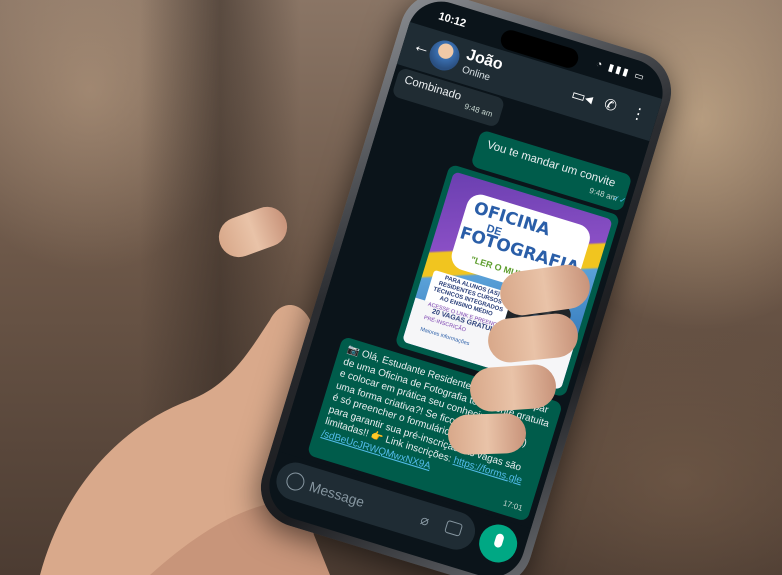 This screenshot has height=575, width=782. What do you see at coordinates (336, 494) in the screenshot?
I see `message-input: Message` at bounding box center [336, 494].